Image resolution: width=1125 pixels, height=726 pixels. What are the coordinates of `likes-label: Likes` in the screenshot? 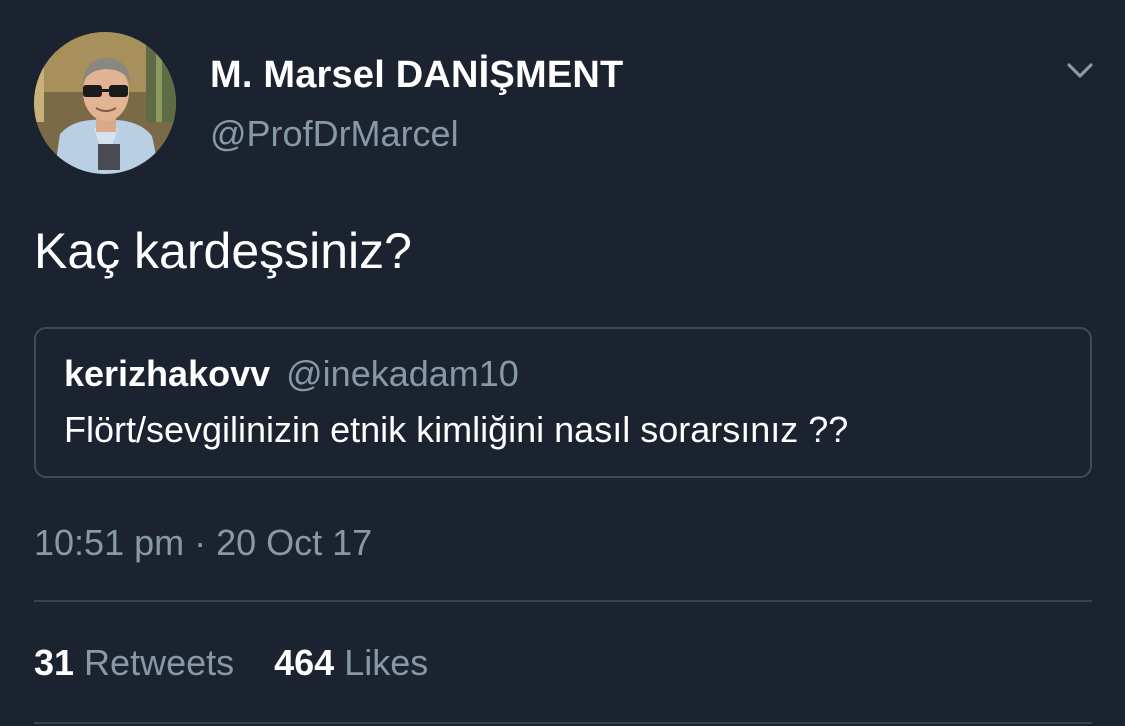 It's located at (386, 662).